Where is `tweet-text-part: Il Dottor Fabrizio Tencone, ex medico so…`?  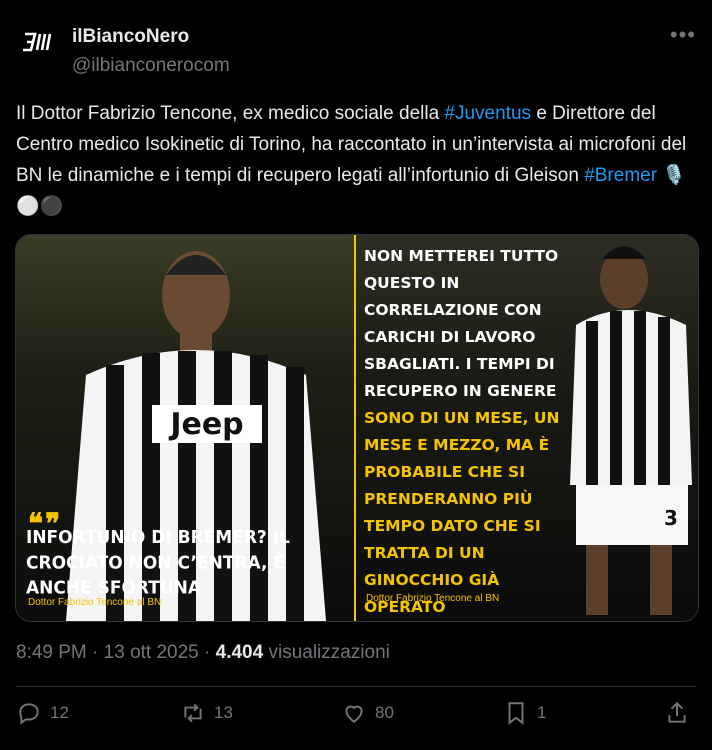 tweet-text-part: Il Dottor Fabrizio Tencone, ex medico so… is located at coordinates (230, 113).